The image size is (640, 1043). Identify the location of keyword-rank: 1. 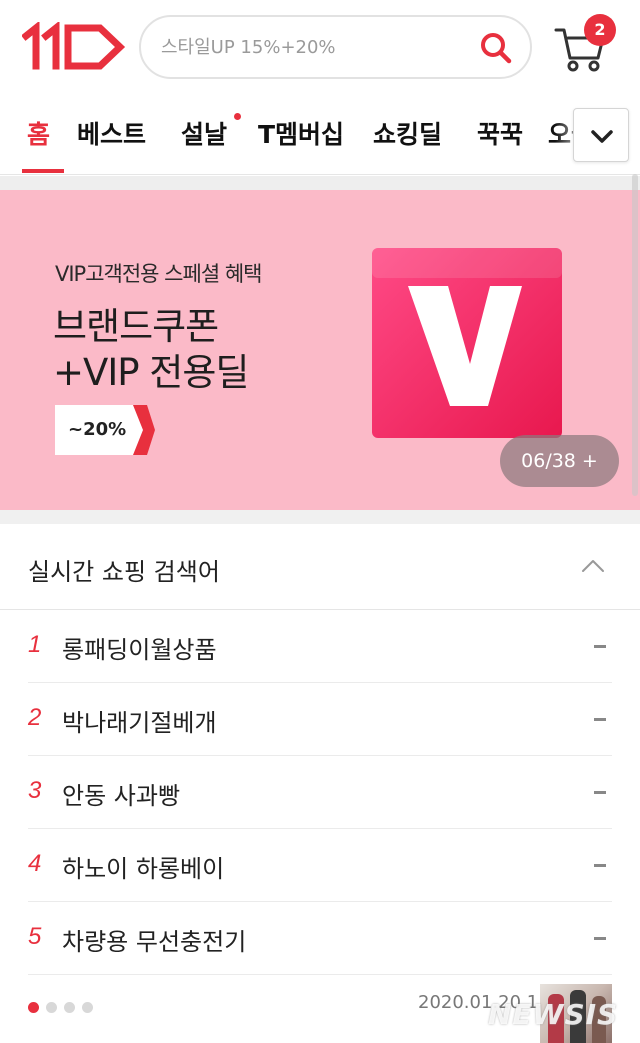
(35, 644).